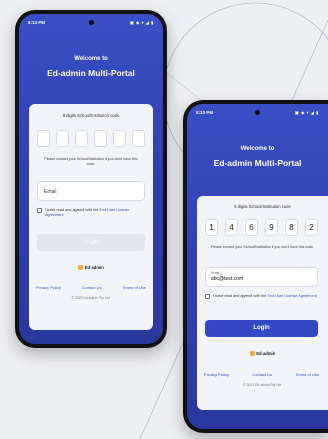 Image resolution: width=328 pixels, height=439 pixels. I want to click on code-inputs: 1 4 6 9 8 2, so click(261, 227).